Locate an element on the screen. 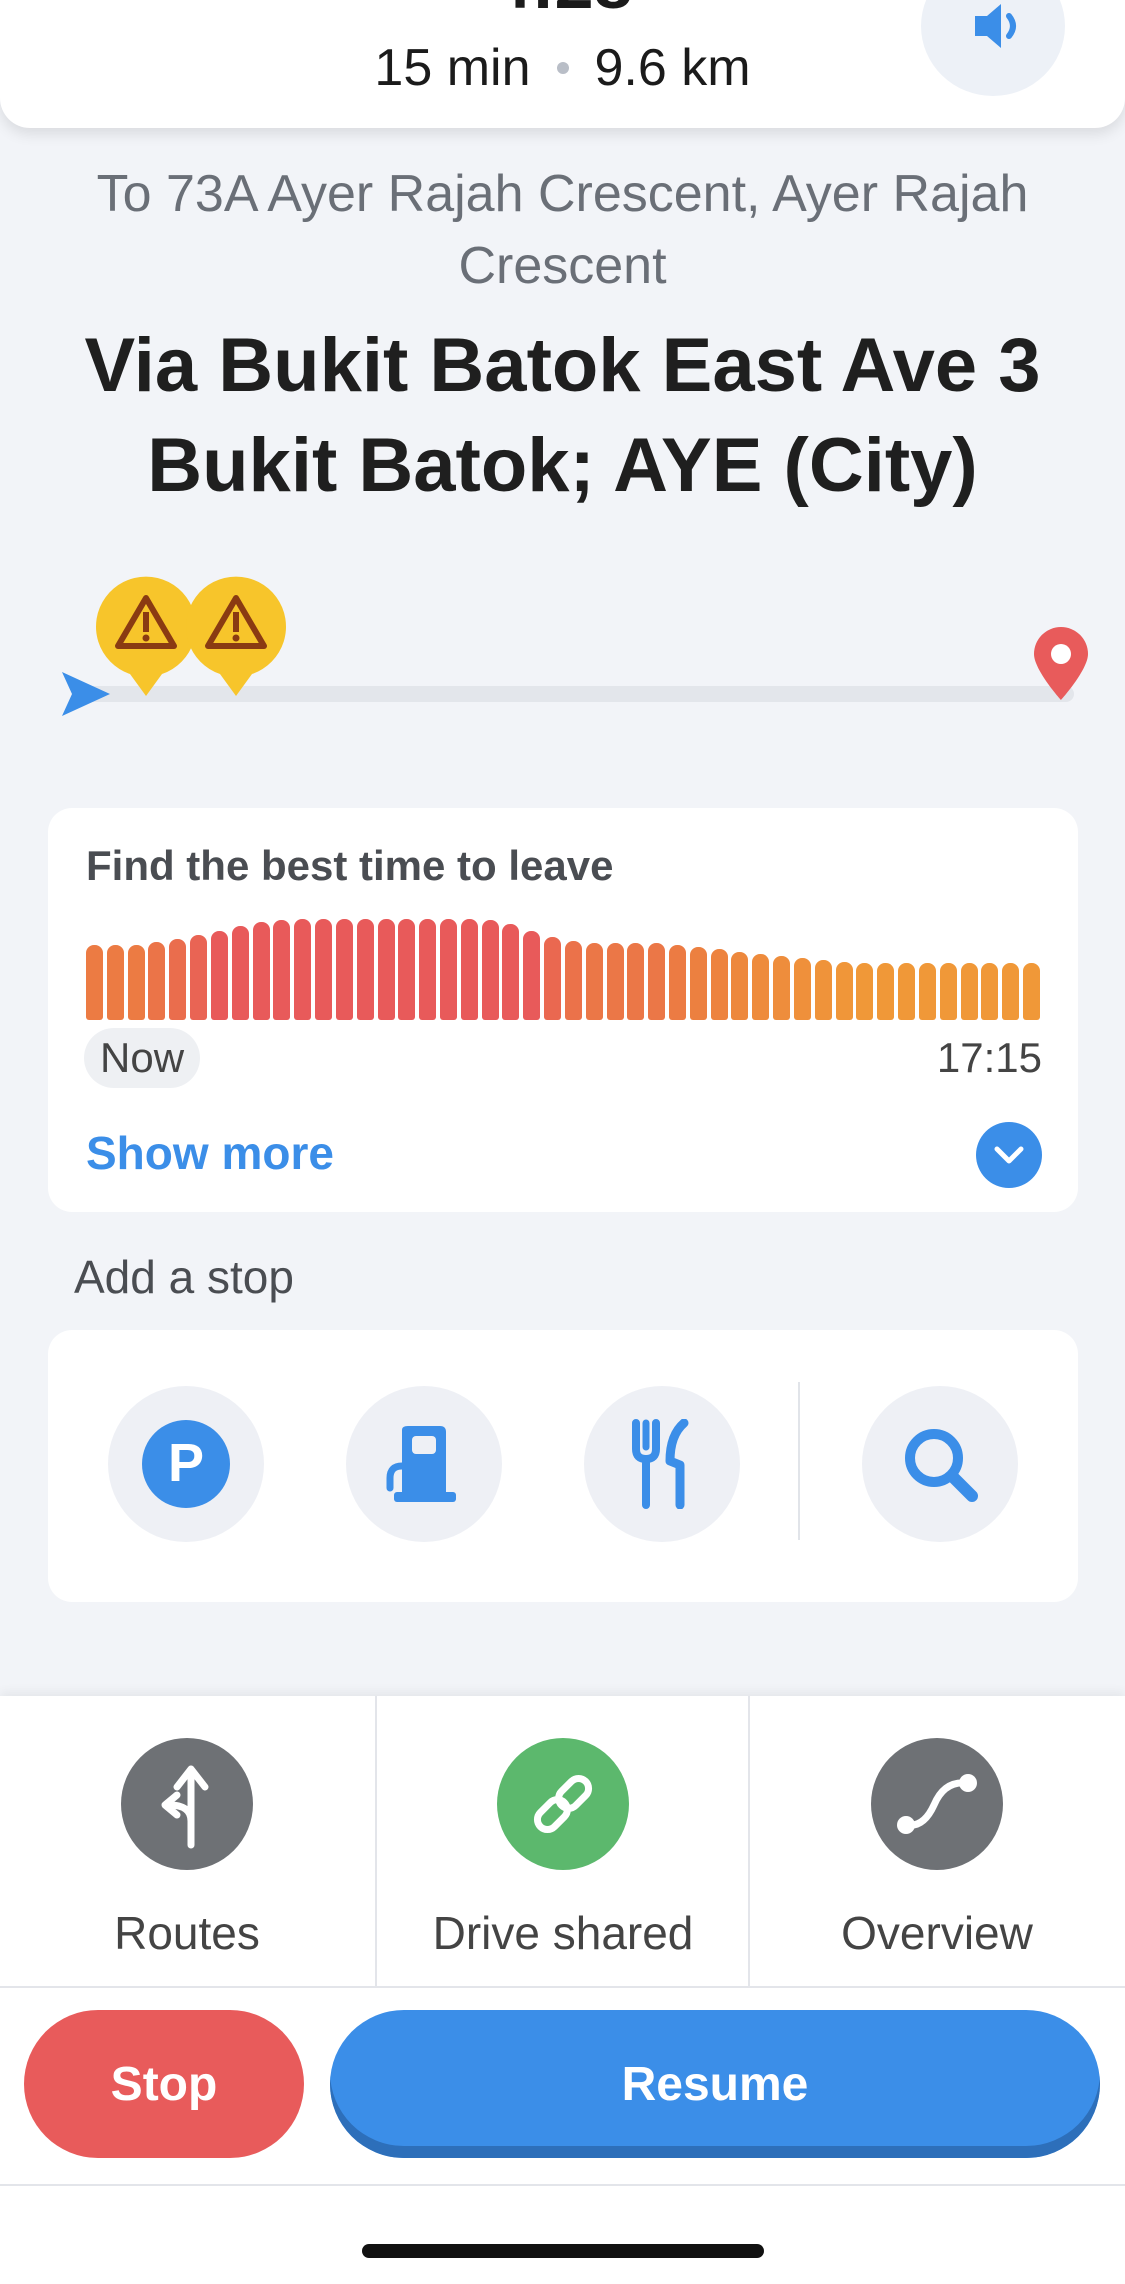  fork-knife-icon is located at coordinates (660, 1464).